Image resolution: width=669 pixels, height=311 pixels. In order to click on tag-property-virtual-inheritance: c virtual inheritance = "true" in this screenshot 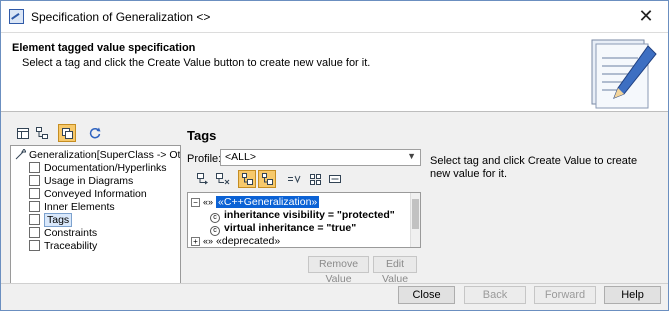, I will do `click(283, 229)`.